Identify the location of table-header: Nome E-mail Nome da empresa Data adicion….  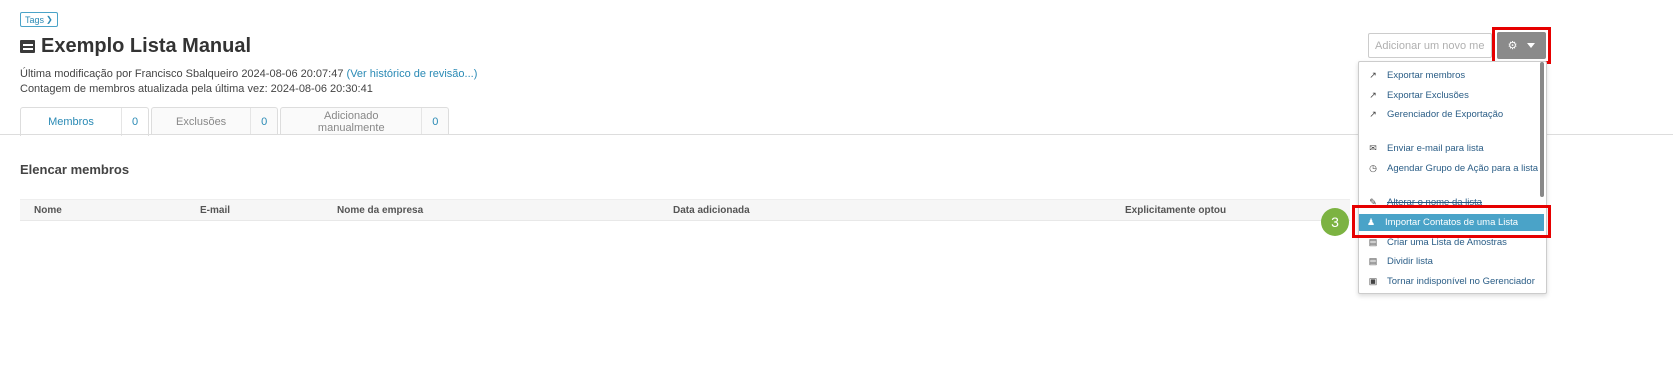
(685, 210).